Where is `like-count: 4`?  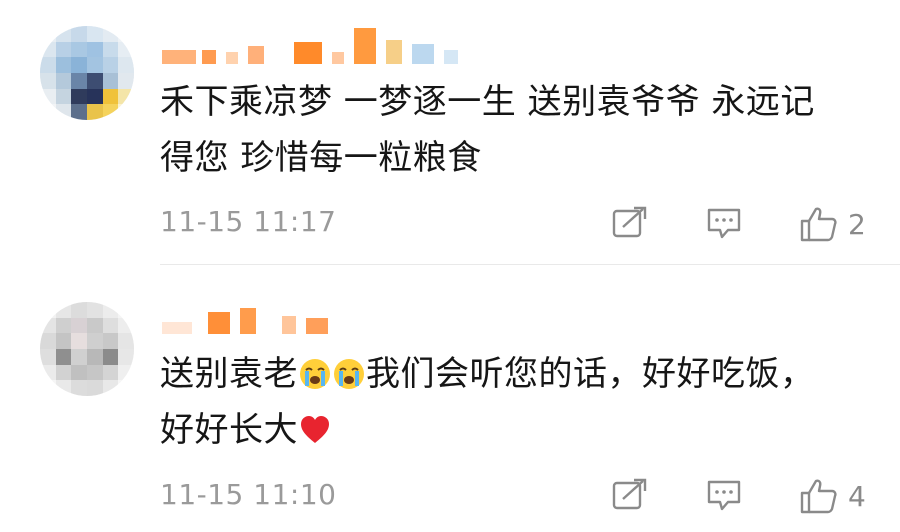
like-count: 4 is located at coordinates (857, 496).